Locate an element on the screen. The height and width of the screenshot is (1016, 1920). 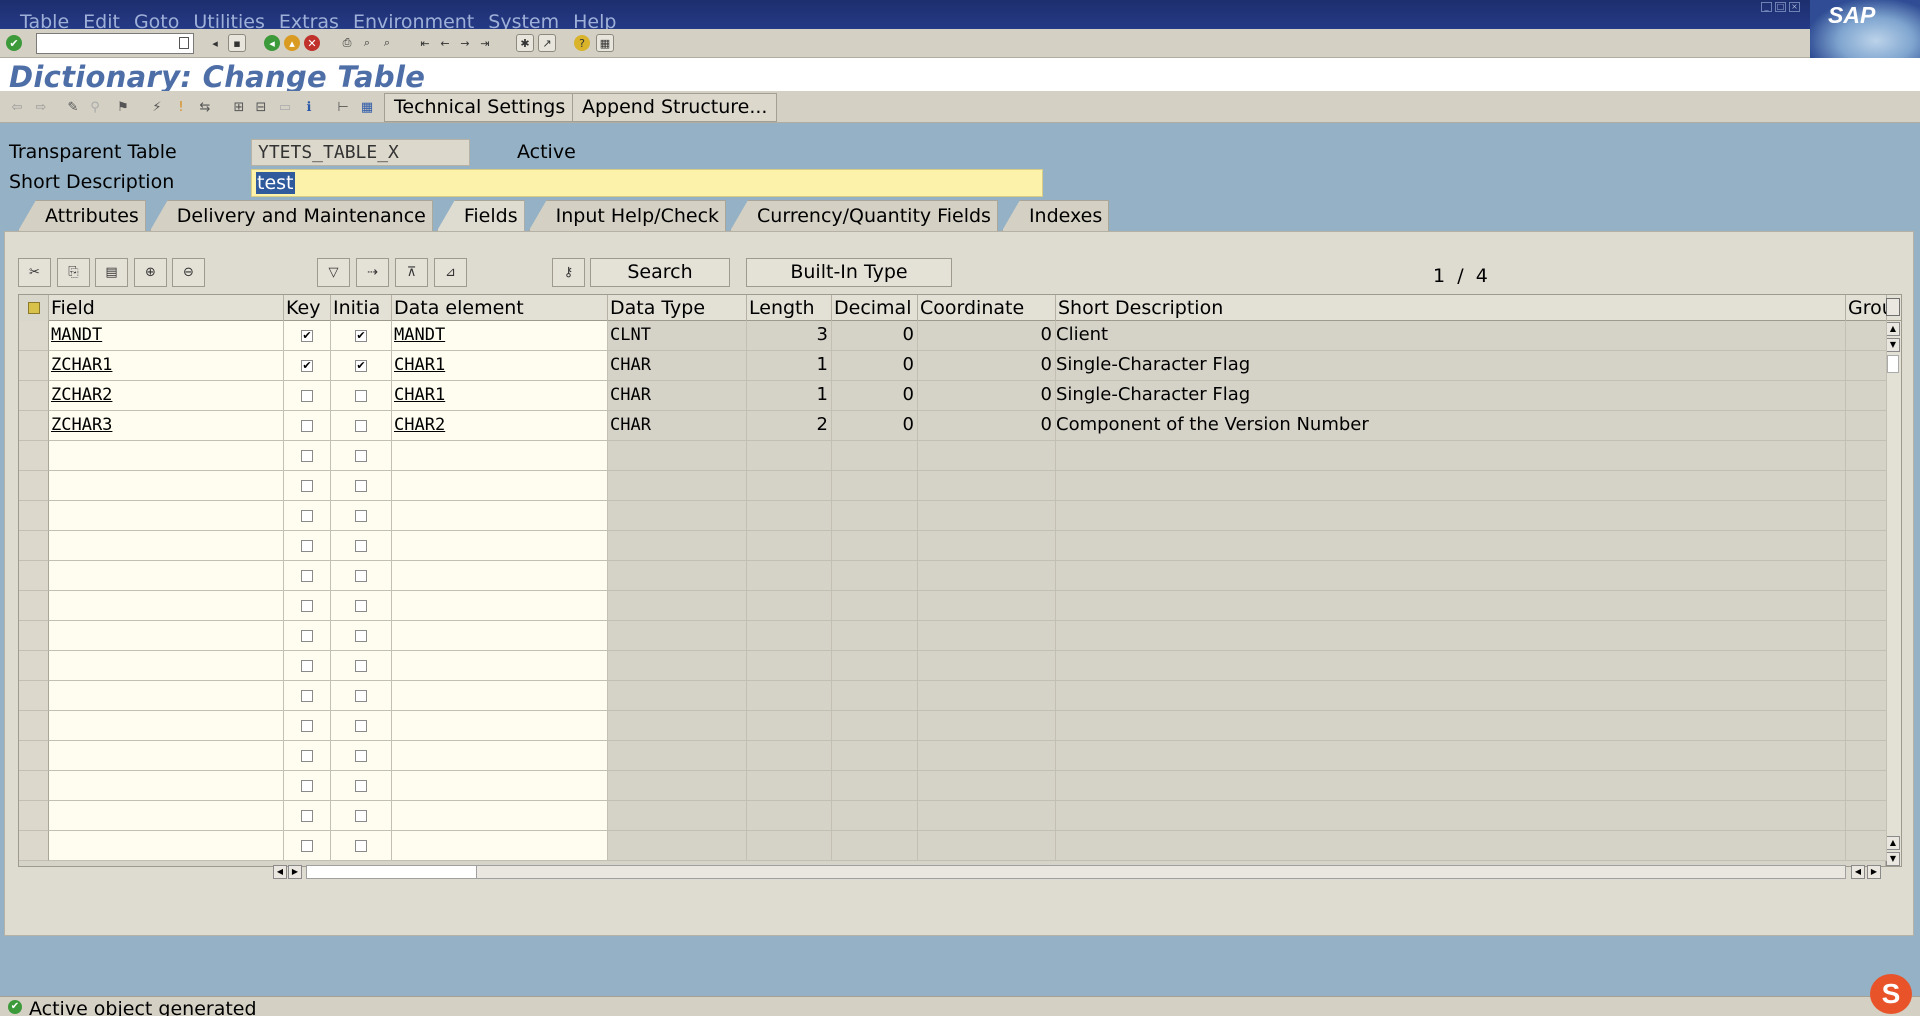
column-header-data-type: Data Type is located at coordinates (677, 308).